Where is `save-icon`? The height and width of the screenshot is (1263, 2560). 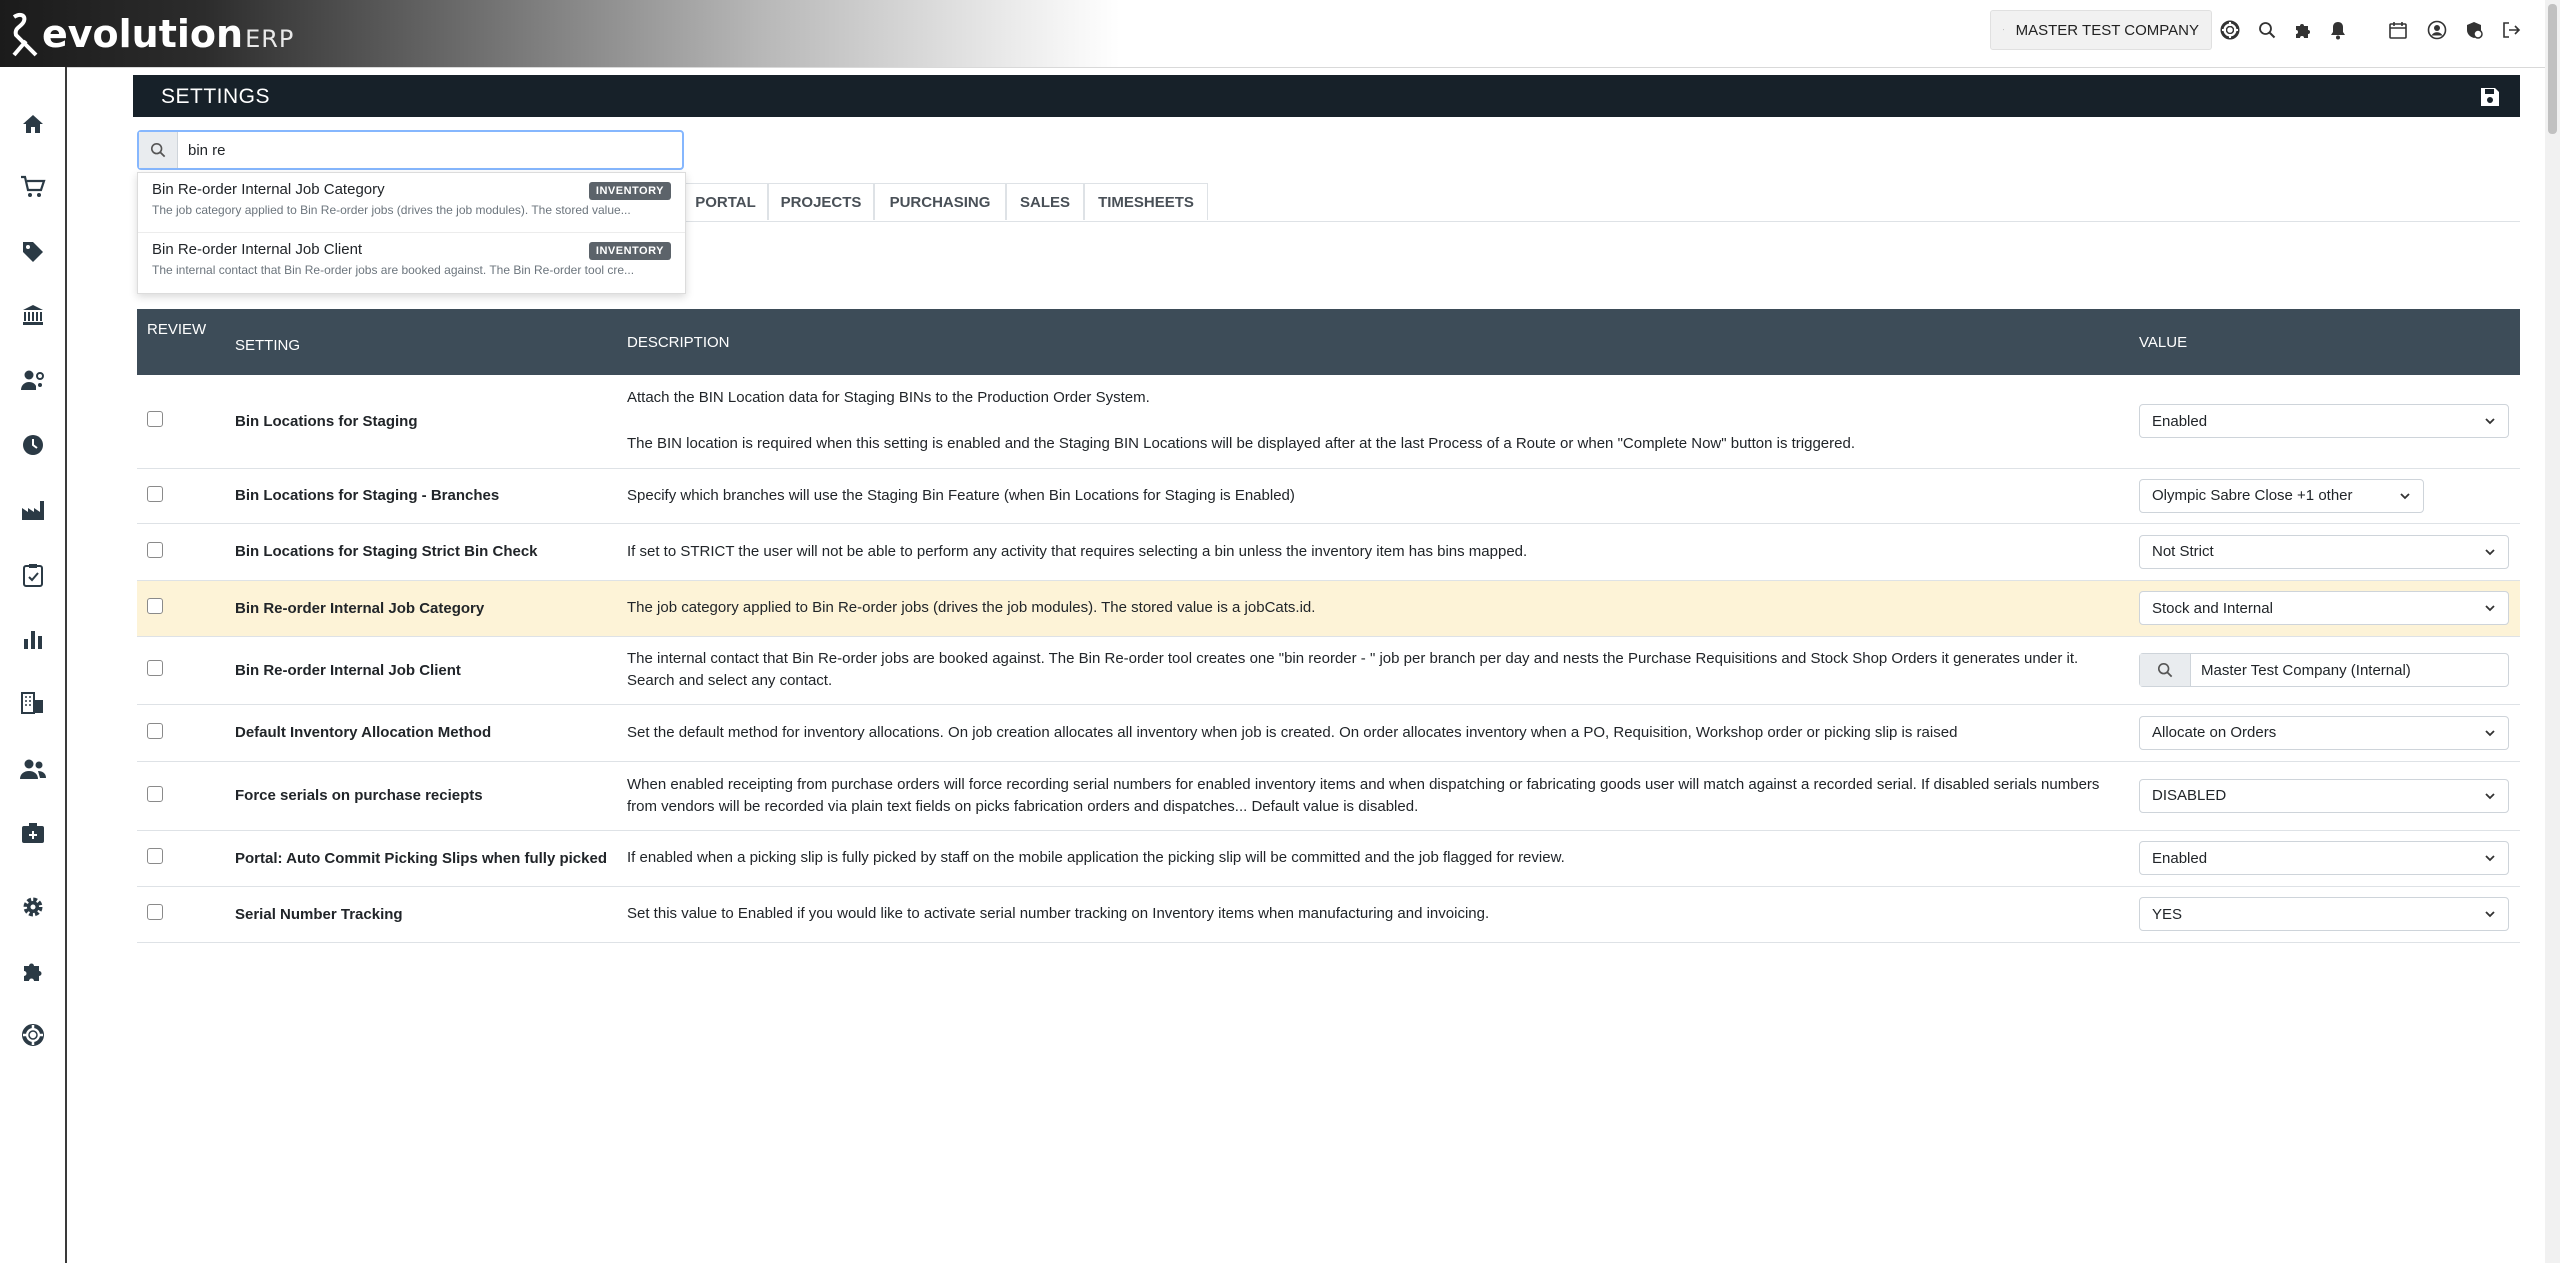
save-icon is located at coordinates (2490, 97).